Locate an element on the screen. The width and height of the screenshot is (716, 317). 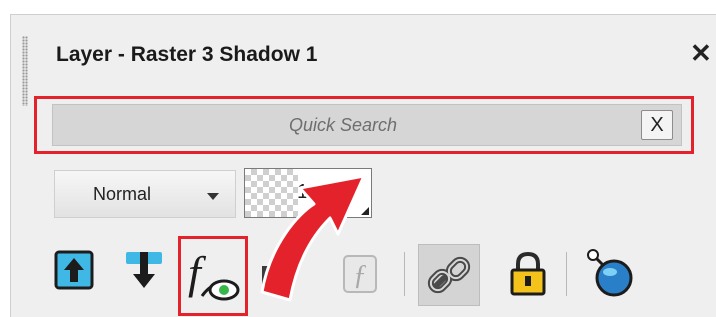
opacity-corner-handle is located at coordinates (365, 211).